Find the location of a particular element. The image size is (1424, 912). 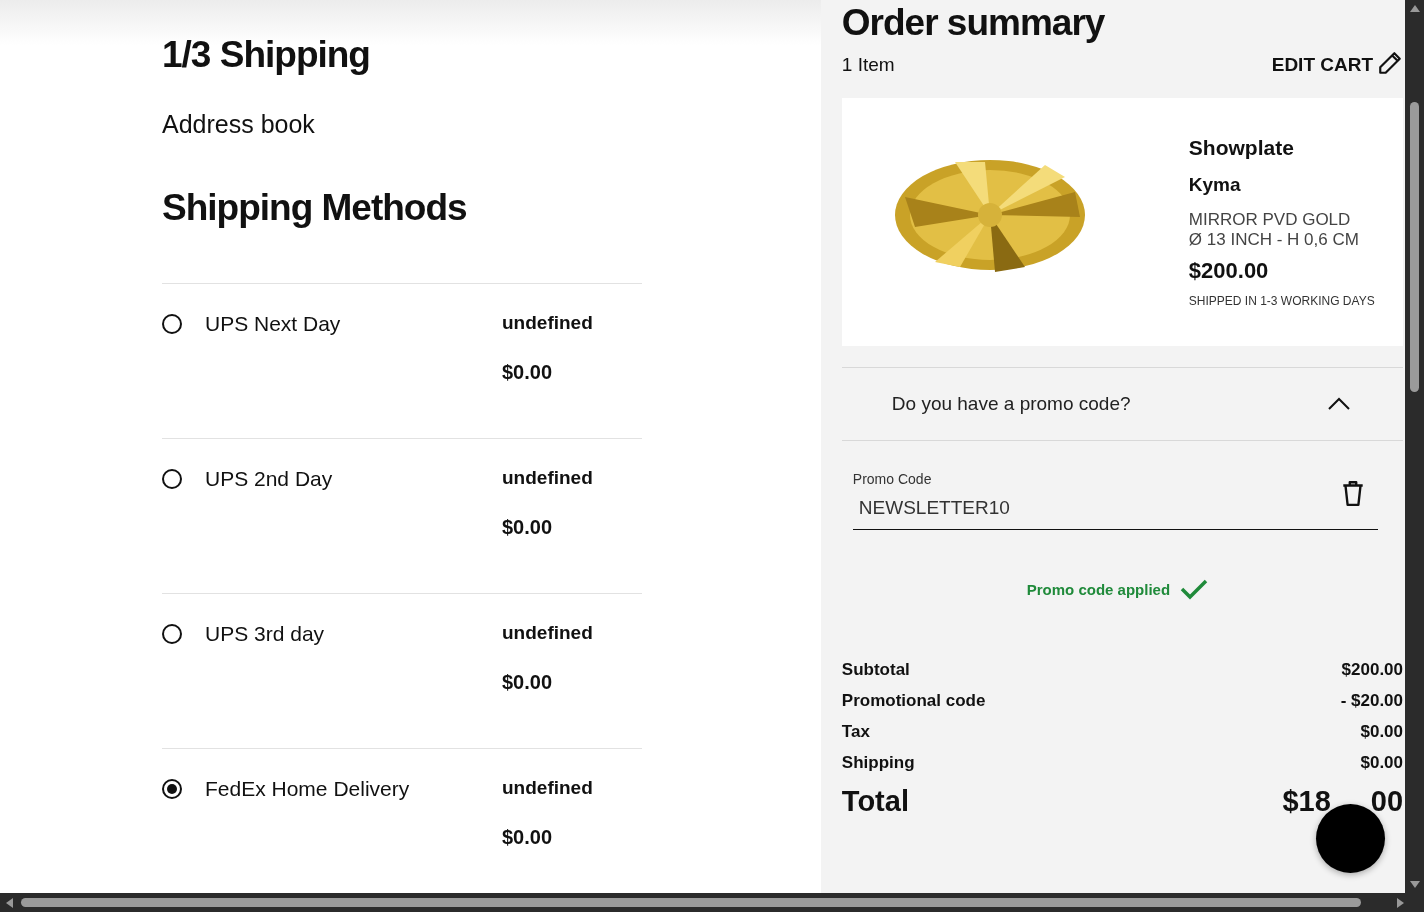

chevron-icon is located at coordinates (1339, 404).